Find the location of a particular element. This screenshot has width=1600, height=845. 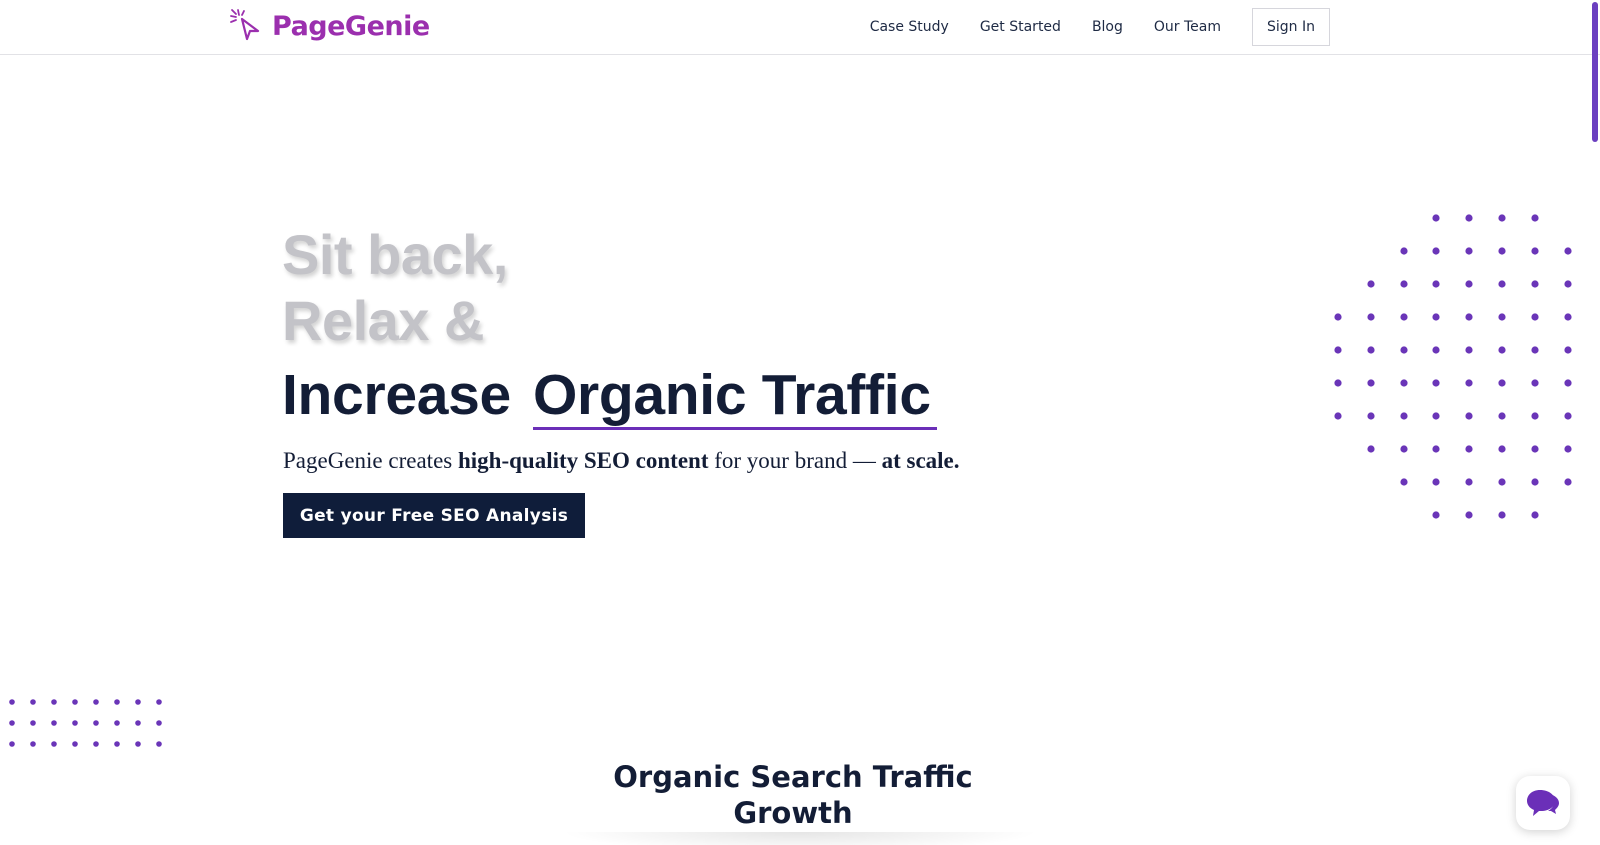

sign-in-button: Sign In is located at coordinates (1291, 27).